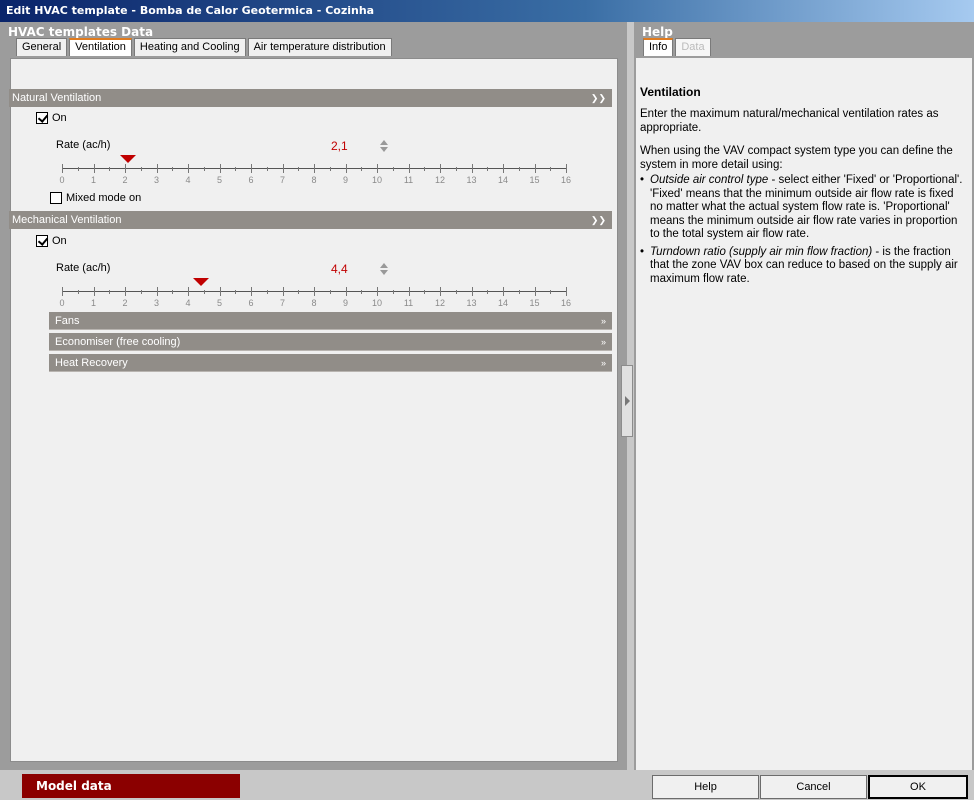 This screenshot has height=800, width=974. What do you see at coordinates (813, 787) in the screenshot?
I see `cancel-button: Cancel` at bounding box center [813, 787].